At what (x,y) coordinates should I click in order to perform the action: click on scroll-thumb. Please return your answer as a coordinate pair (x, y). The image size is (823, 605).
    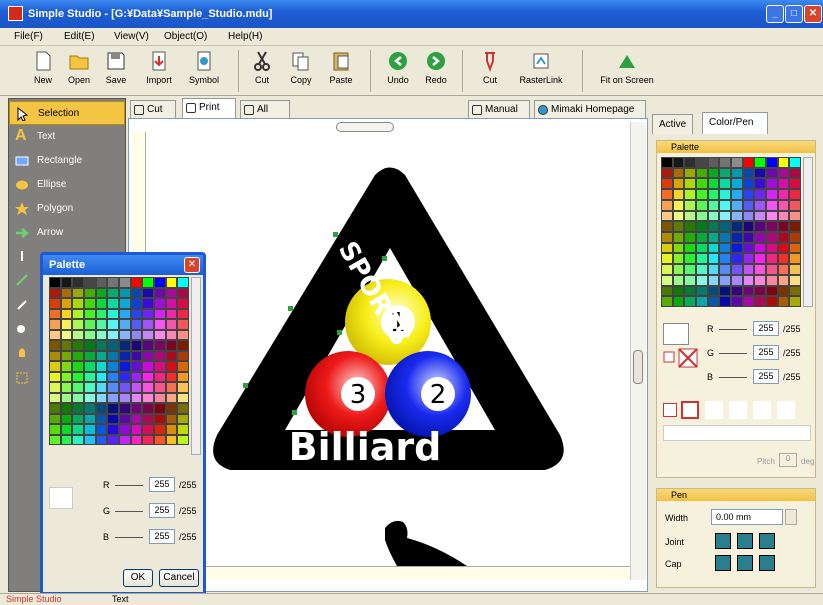
    Looking at the image, I should click on (638, 367).